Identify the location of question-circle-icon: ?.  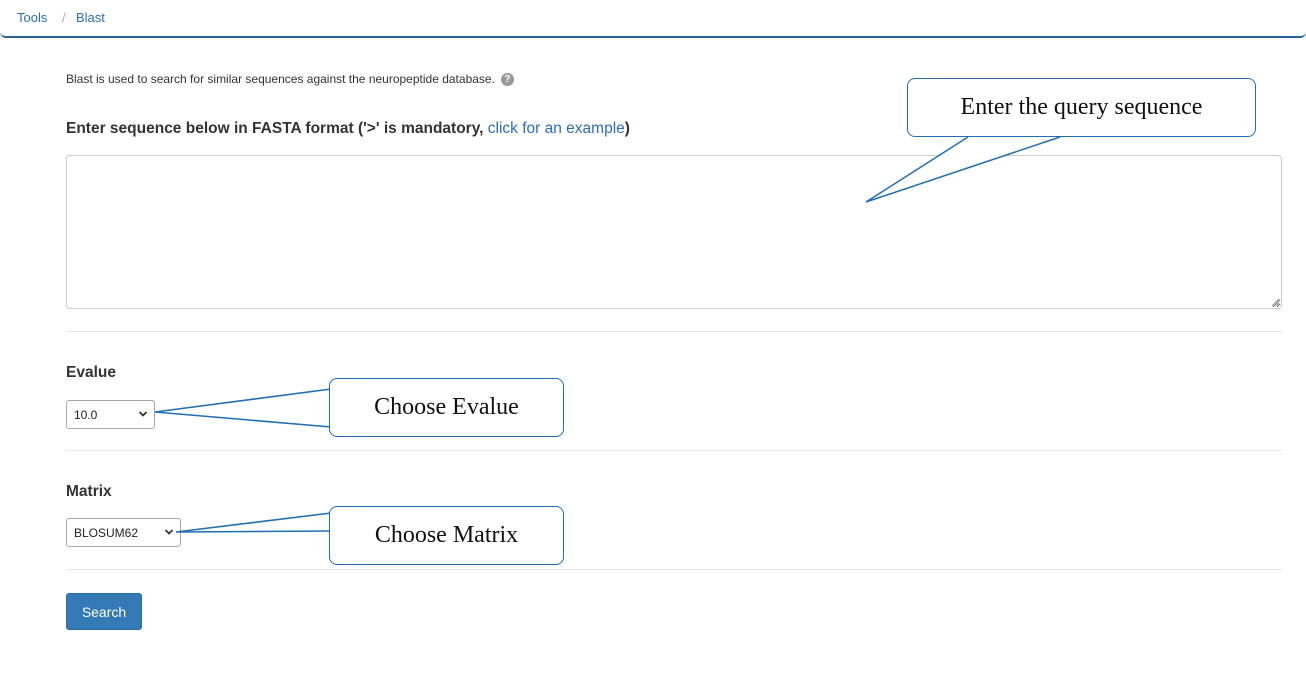
(507, 79).